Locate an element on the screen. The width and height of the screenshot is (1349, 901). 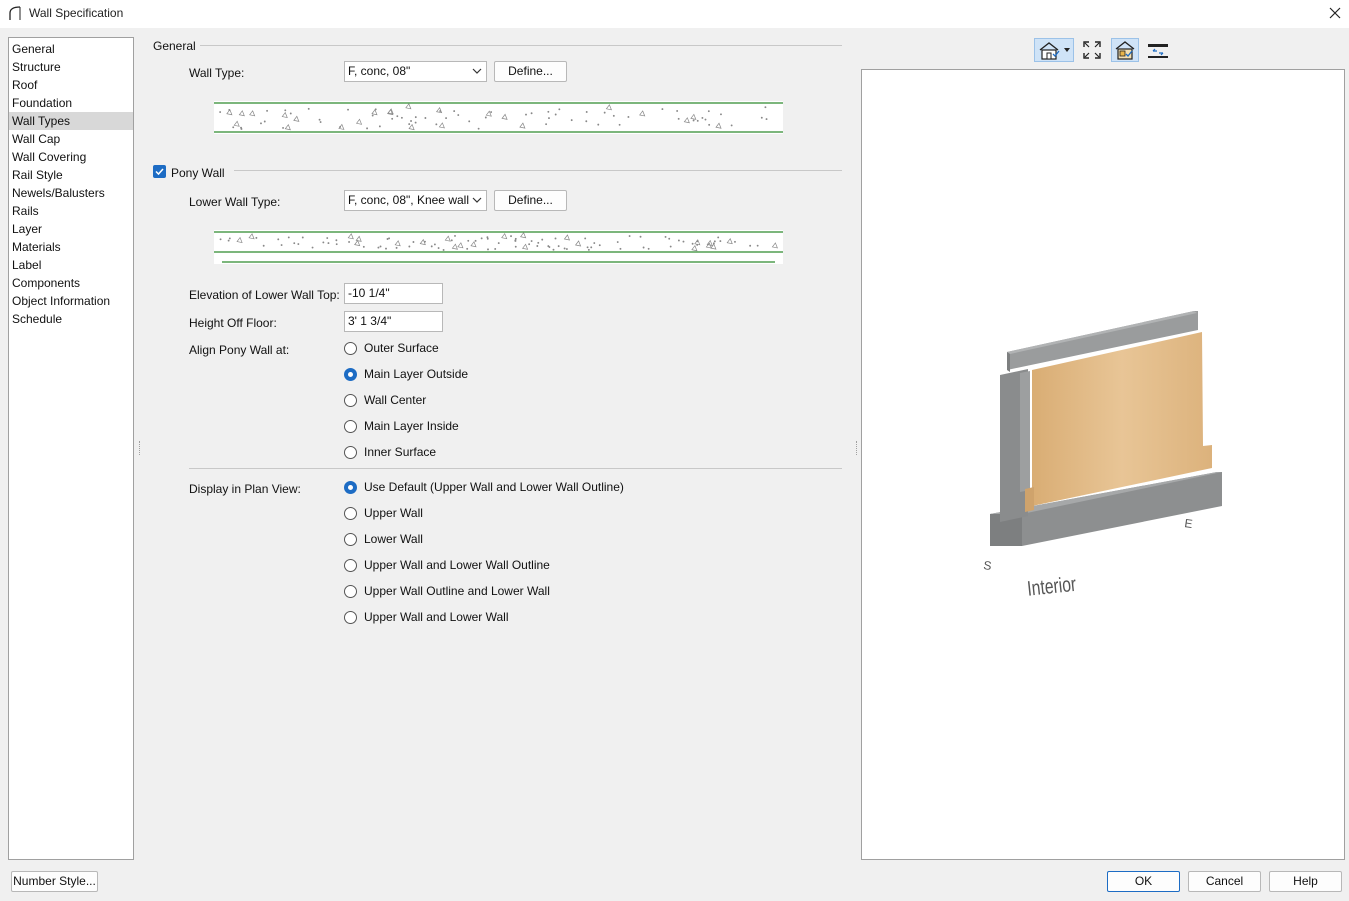
radio-label: Main Layer Inside is located at coordinates (411, 426).